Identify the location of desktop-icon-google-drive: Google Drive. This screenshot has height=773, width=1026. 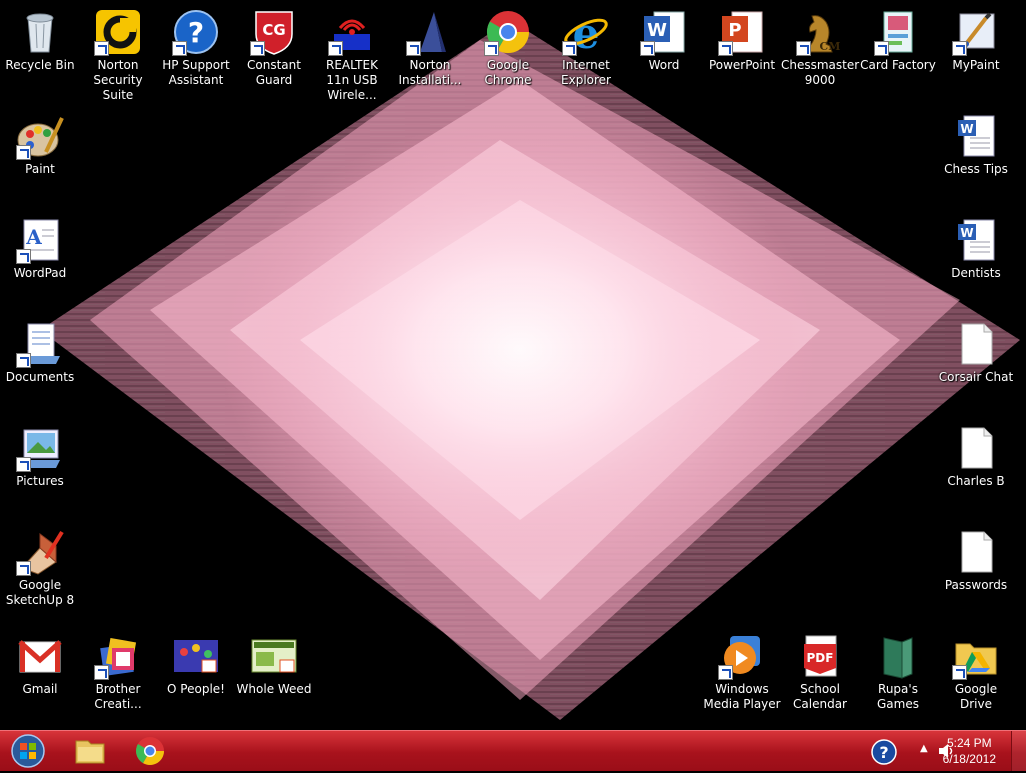
(976, 670).